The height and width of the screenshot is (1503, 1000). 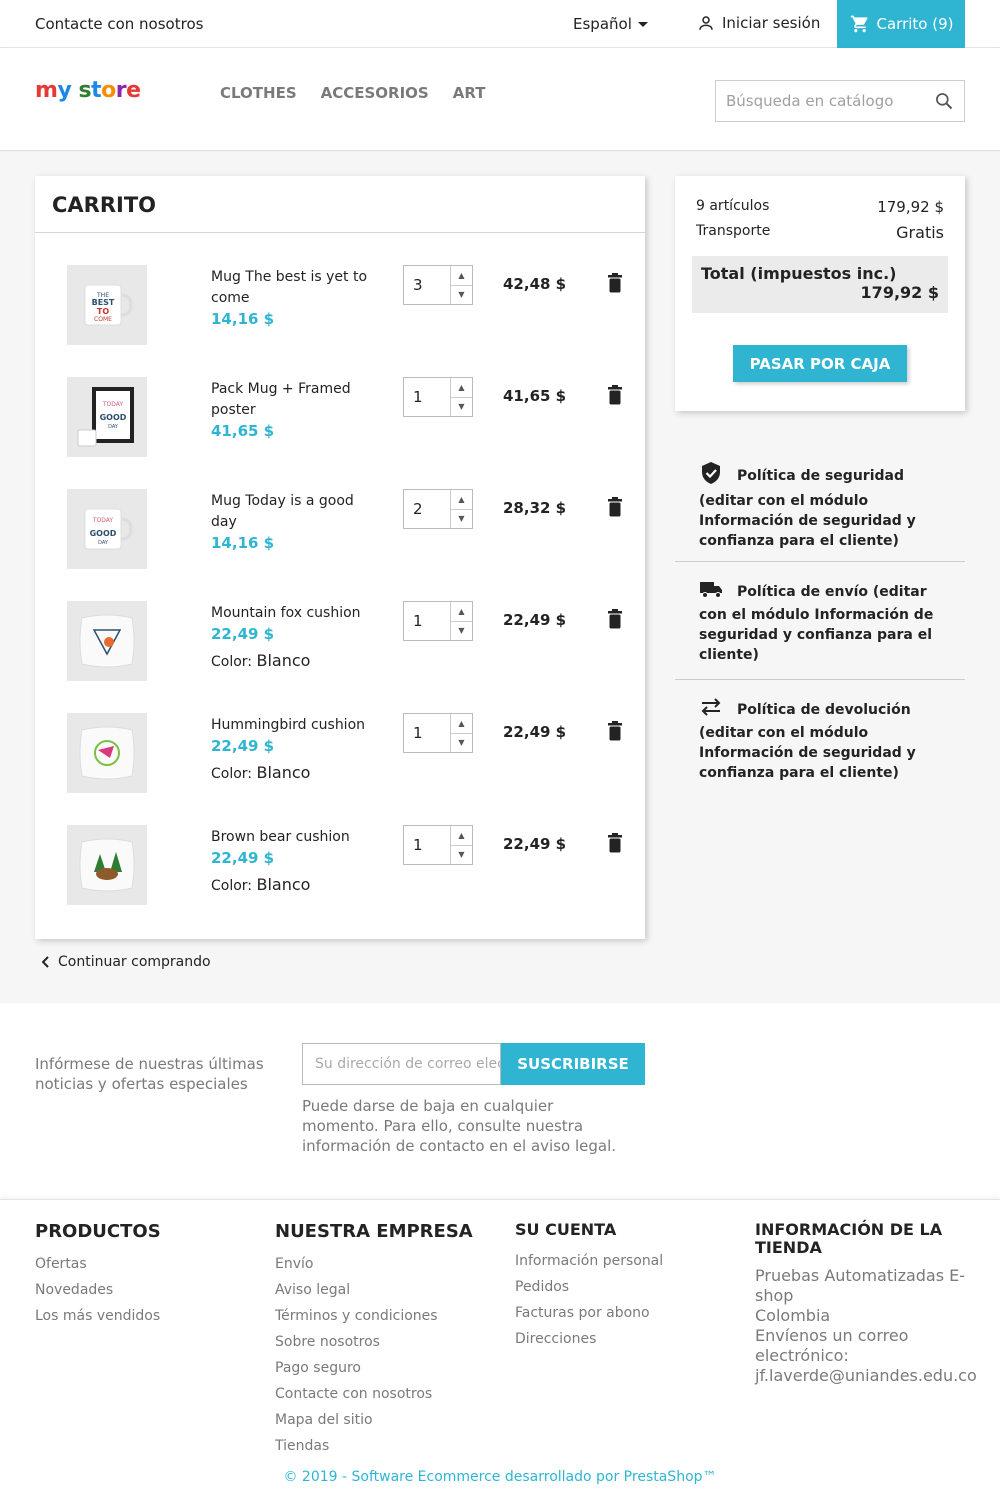 I want to click on svg-text: GOOD, so click(x=113, y=417).